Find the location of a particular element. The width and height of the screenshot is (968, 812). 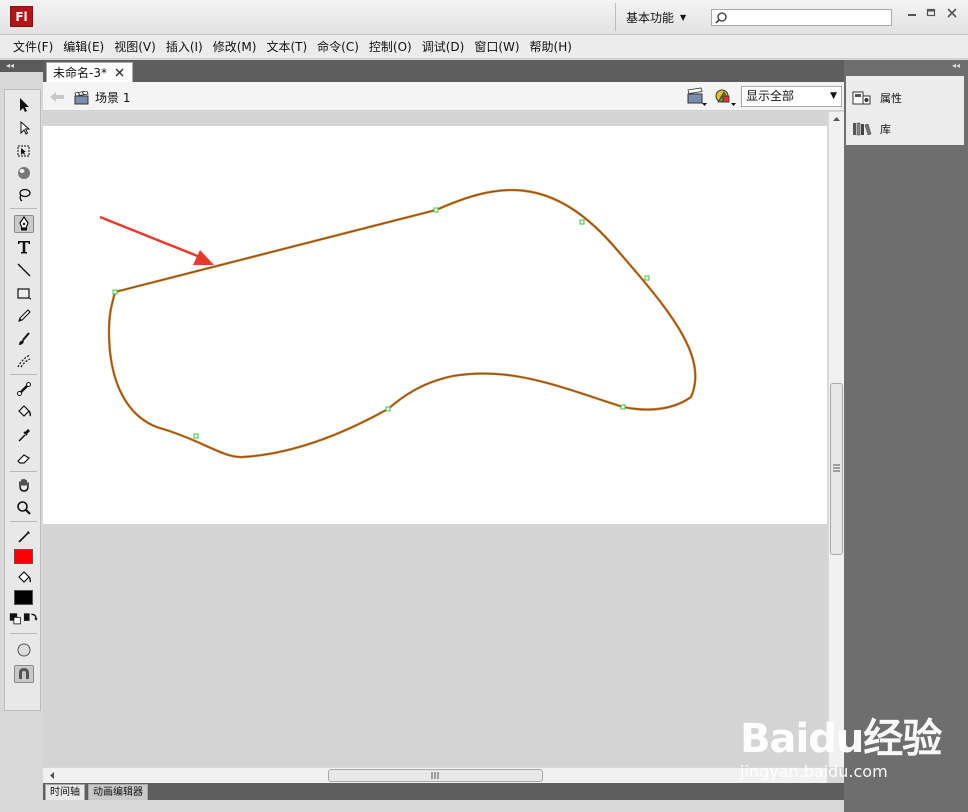

scene-label: 场景 1 is located at coordinates (113, 98).